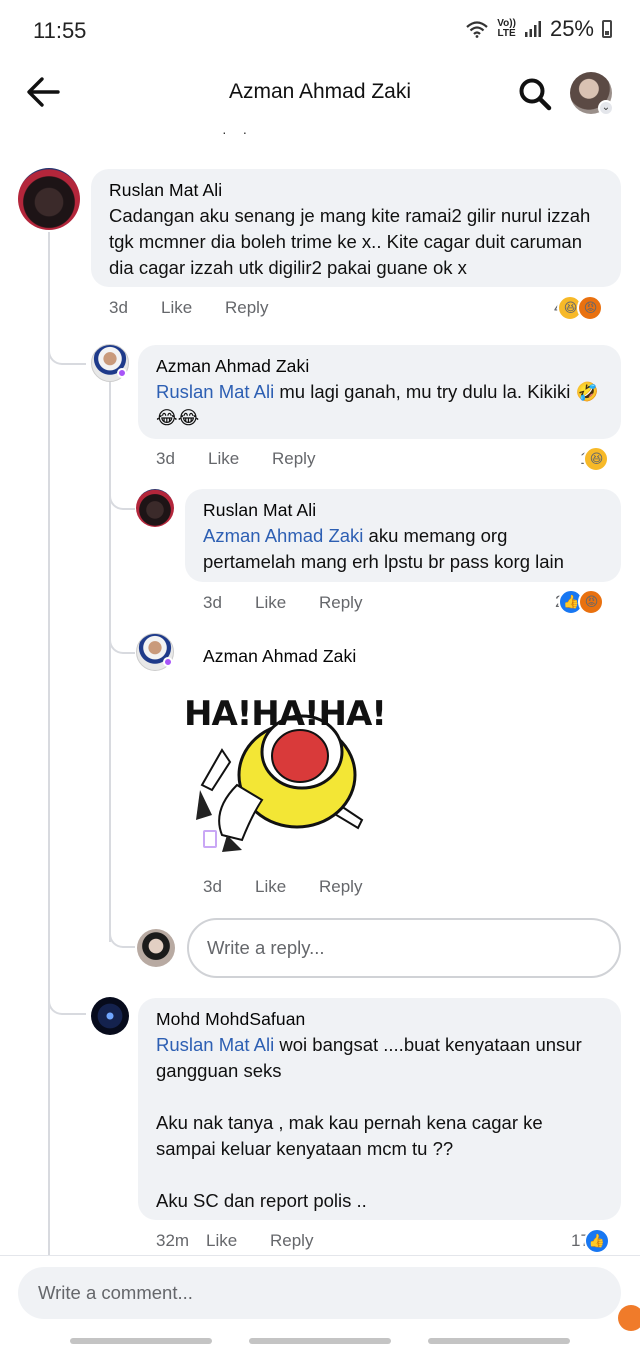  What do you see at coordinates (379, 1019) in the screenshot?
I see `comment-author: Mohd MohdSafuan` at bounding box center [379, 1019].